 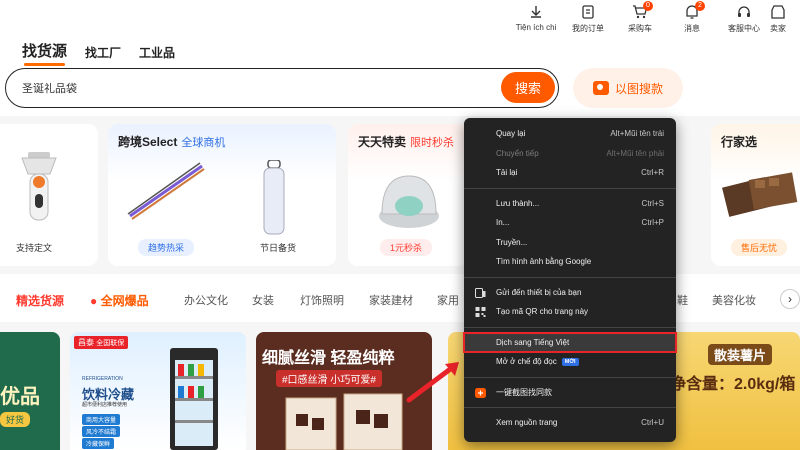 I want to click on product-text: 优品, so click(x=20, y=397).